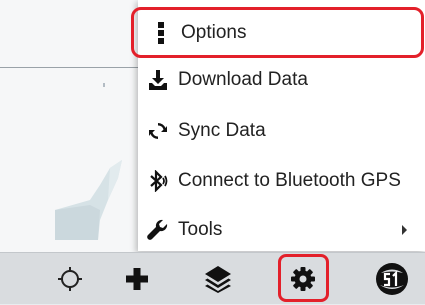  I want to click on menu-item-connect-bluetooth-gps: Connect to Bluetooth GPS, so click(281, 181).